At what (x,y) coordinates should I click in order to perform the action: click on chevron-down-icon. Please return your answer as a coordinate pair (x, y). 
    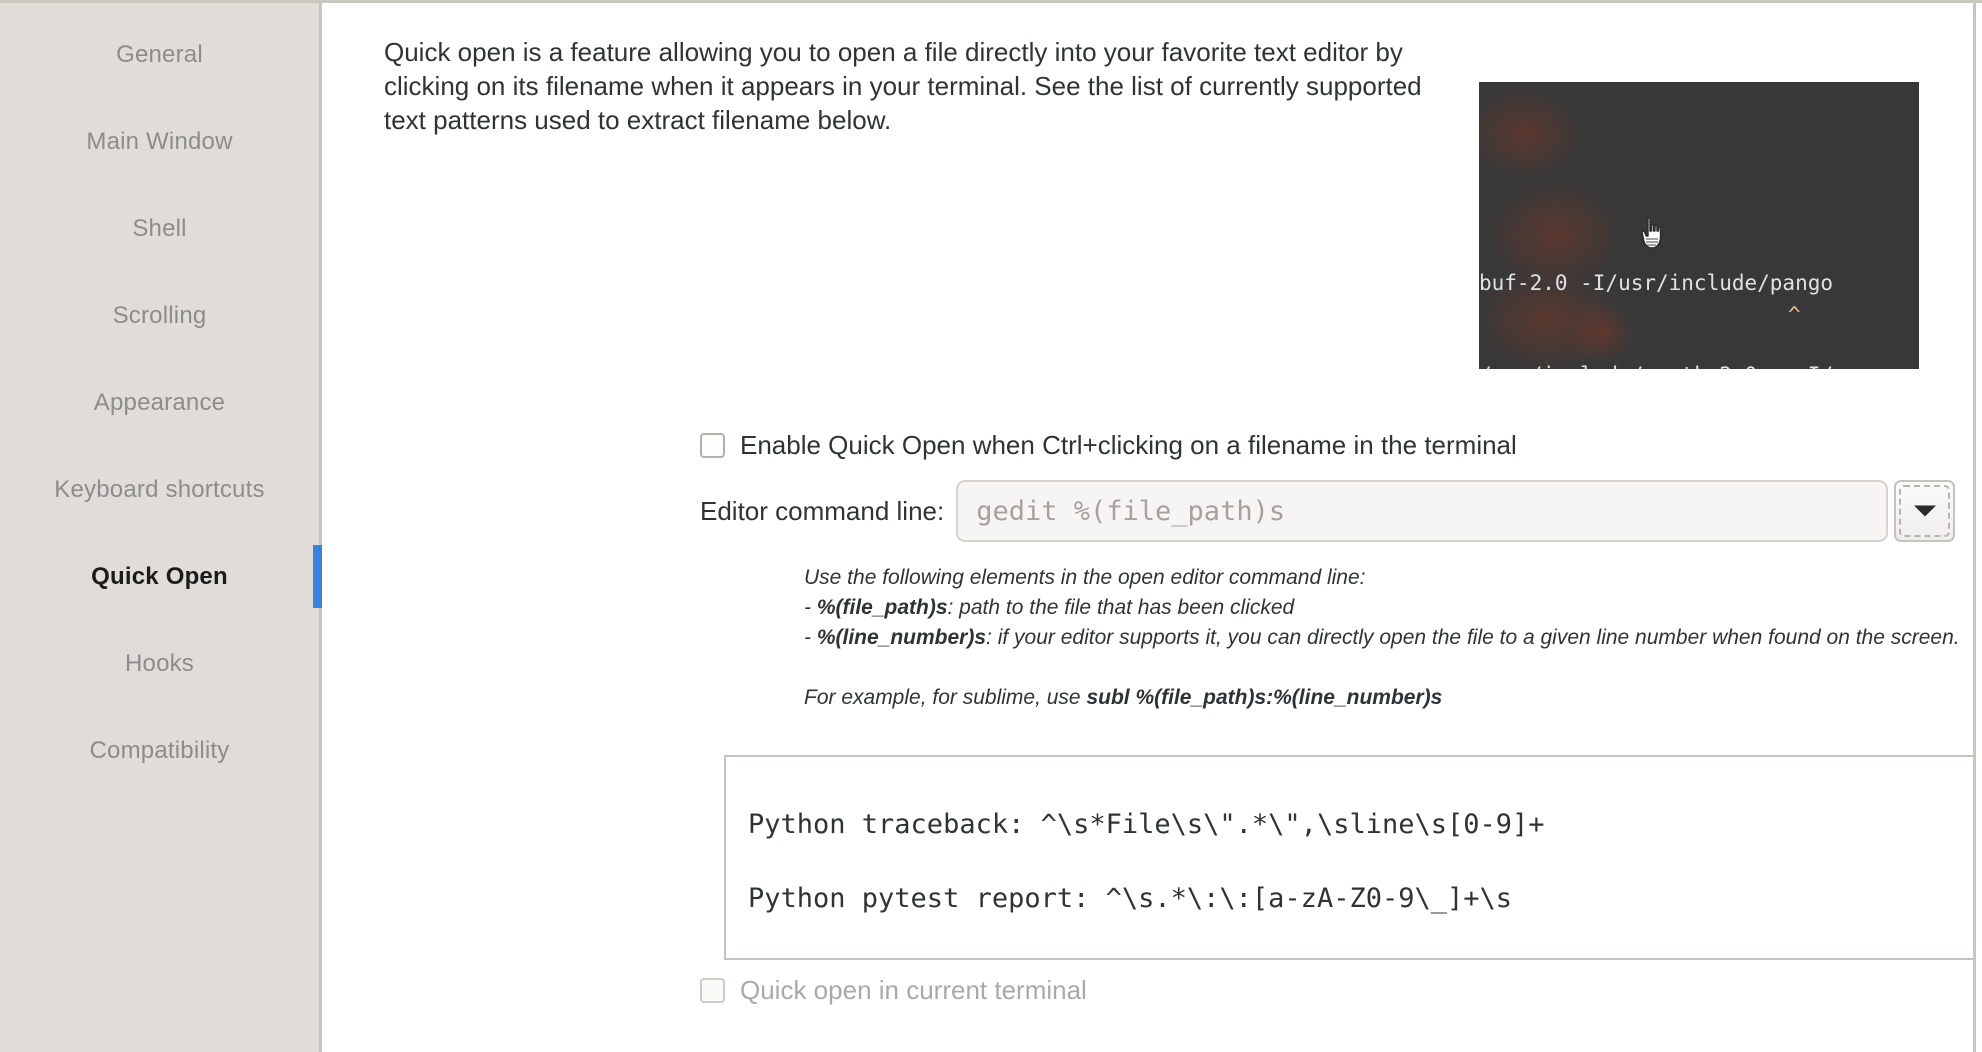
    Looking at the image, I should click on (1924, 511).